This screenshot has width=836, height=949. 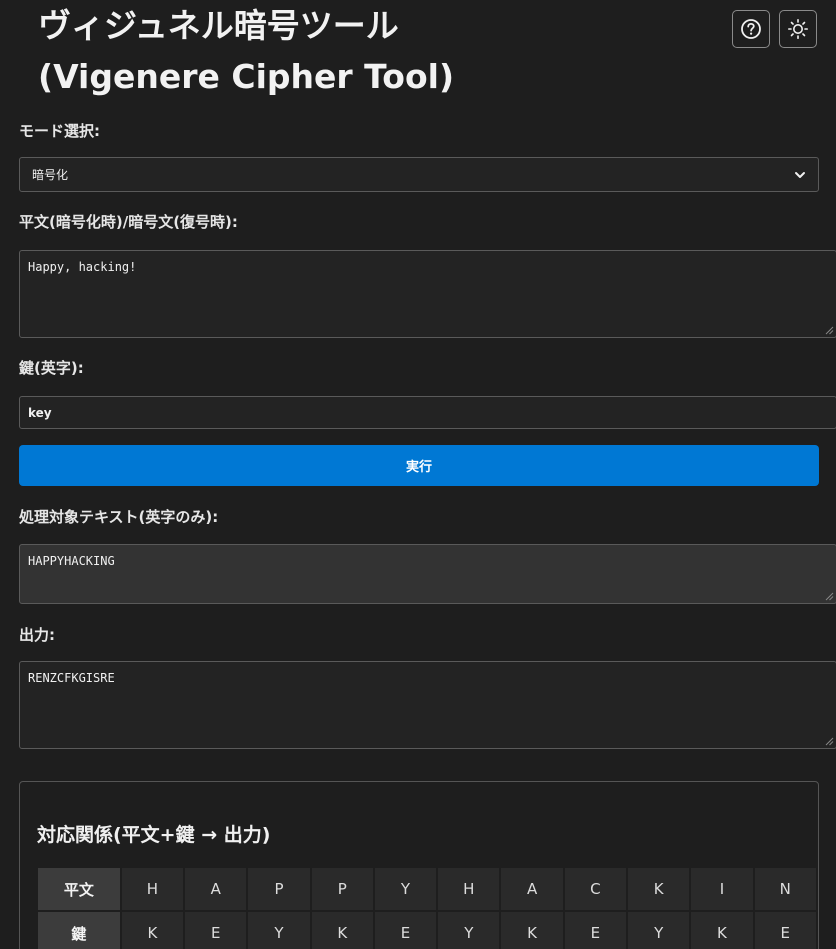 I want to click on mapping-row-plaintext: 平文 H A P P Y H A C K I N, so click(x=427, y=889).